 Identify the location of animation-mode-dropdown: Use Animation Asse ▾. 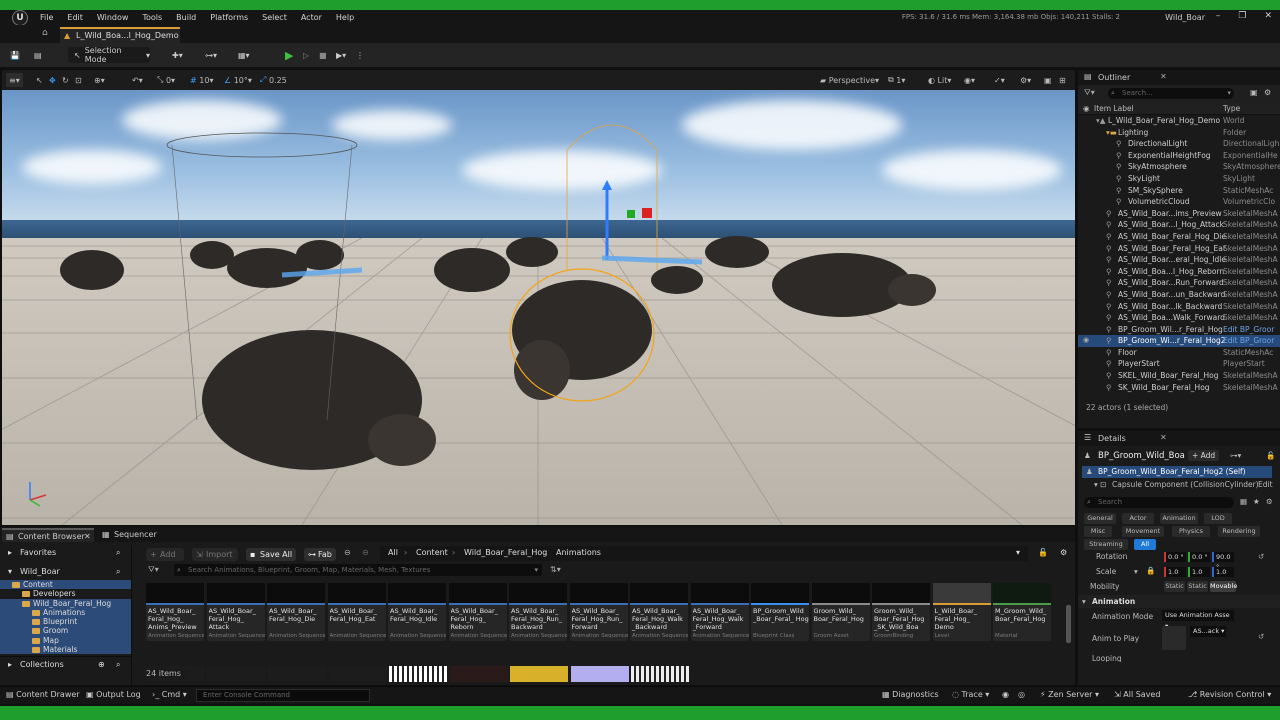
(1198, 620).